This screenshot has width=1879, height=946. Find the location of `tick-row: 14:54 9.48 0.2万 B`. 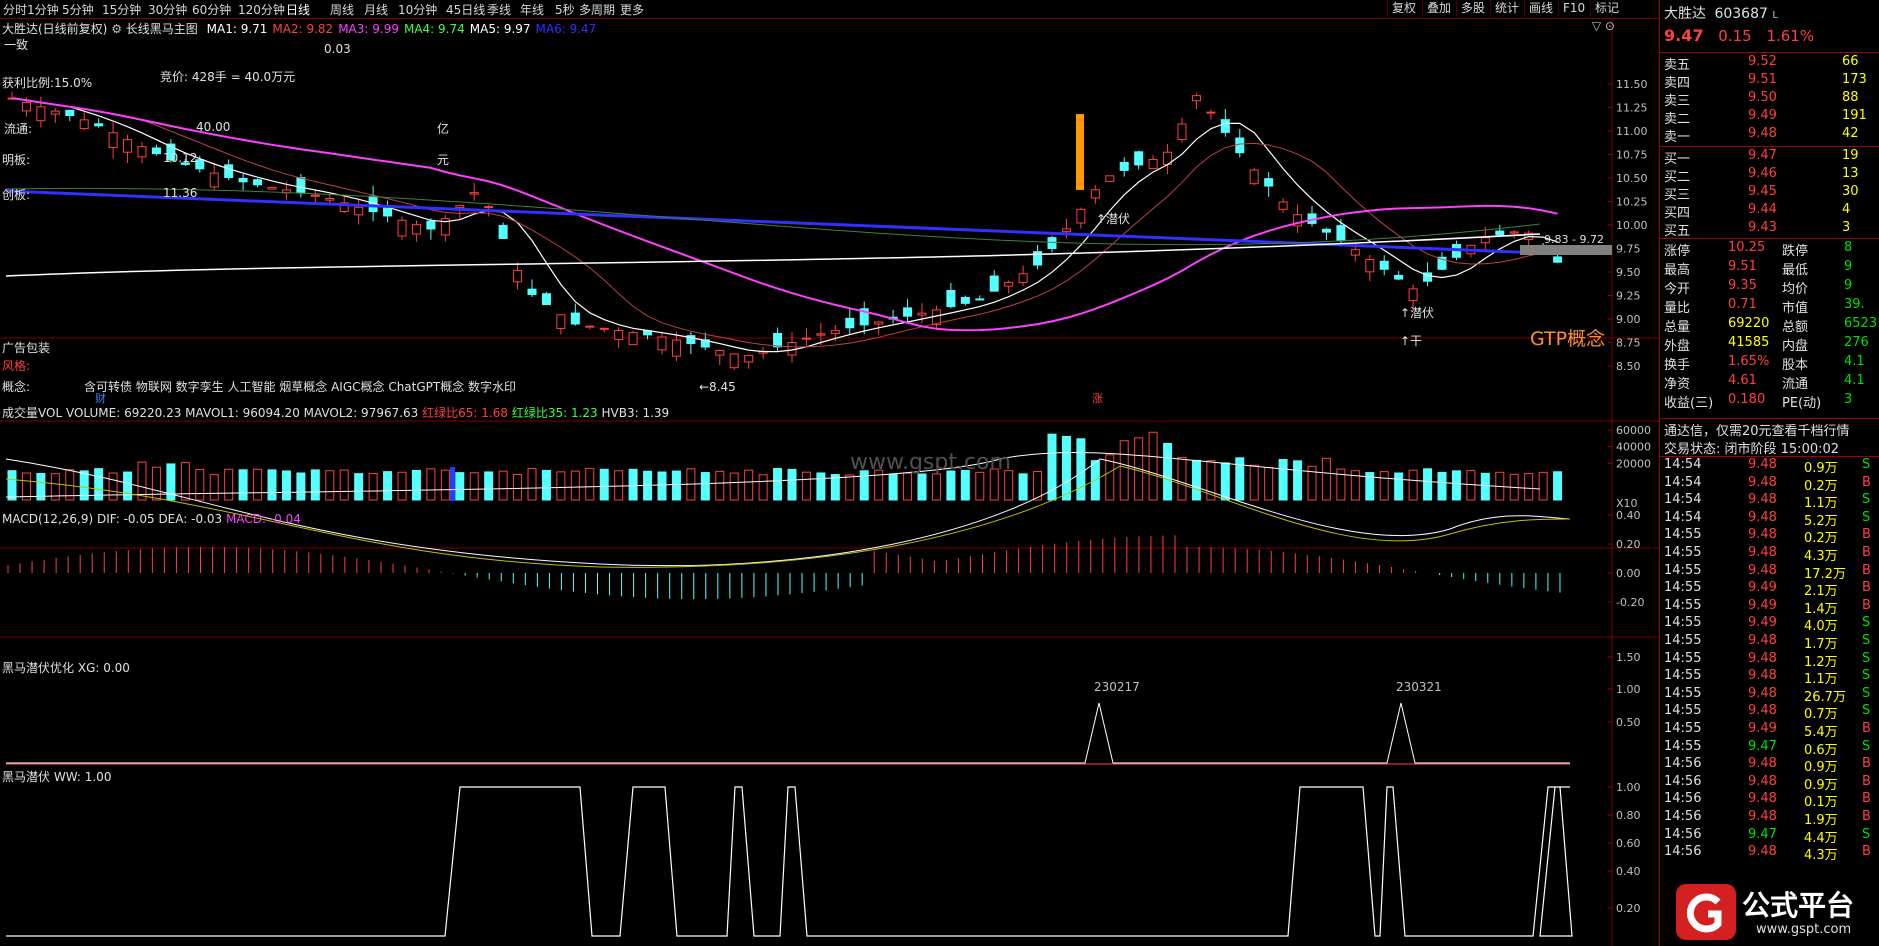

tick-row: 14:54 9.48 0.2万 B is located at coordinates (1771, 484).